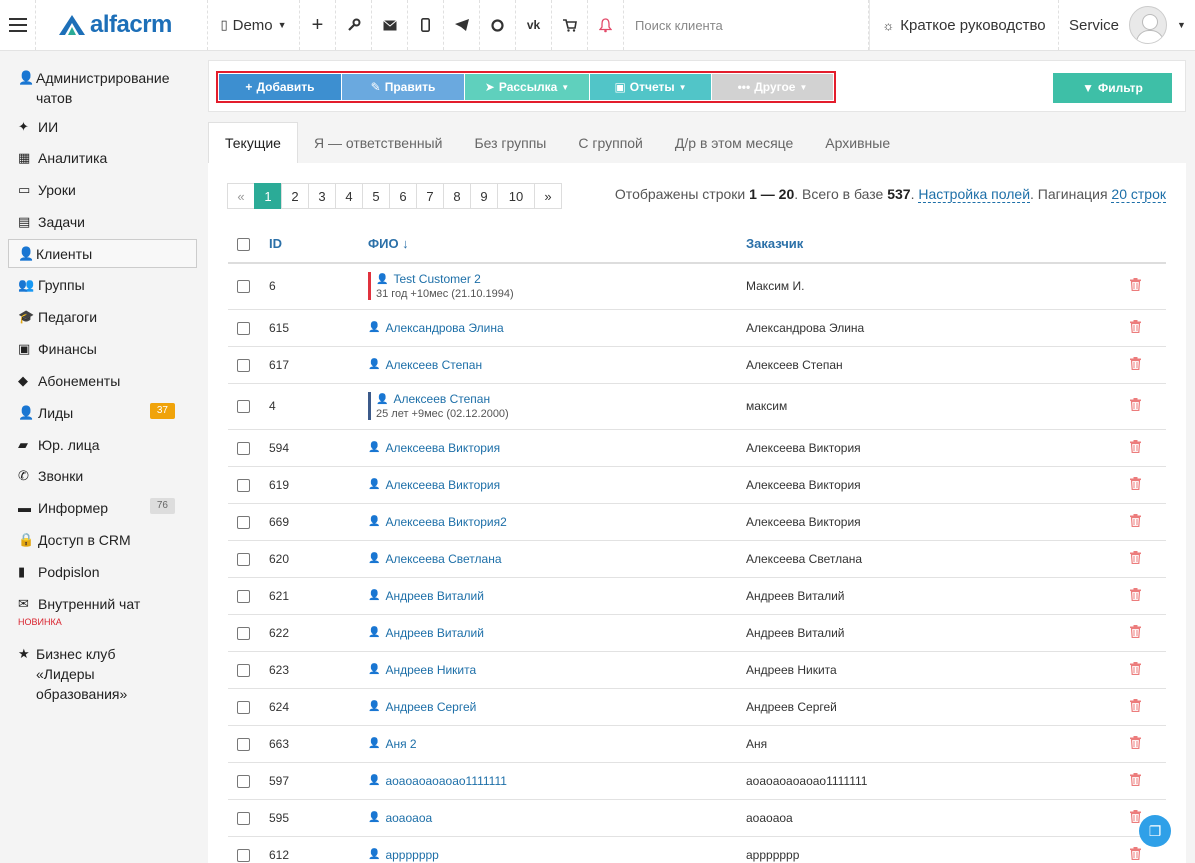  What do you see at coordinates (734, 142) in the screenshot?
I see `tab-birthdays: Д/р в этом месяце` at bounding box center [734, 142].